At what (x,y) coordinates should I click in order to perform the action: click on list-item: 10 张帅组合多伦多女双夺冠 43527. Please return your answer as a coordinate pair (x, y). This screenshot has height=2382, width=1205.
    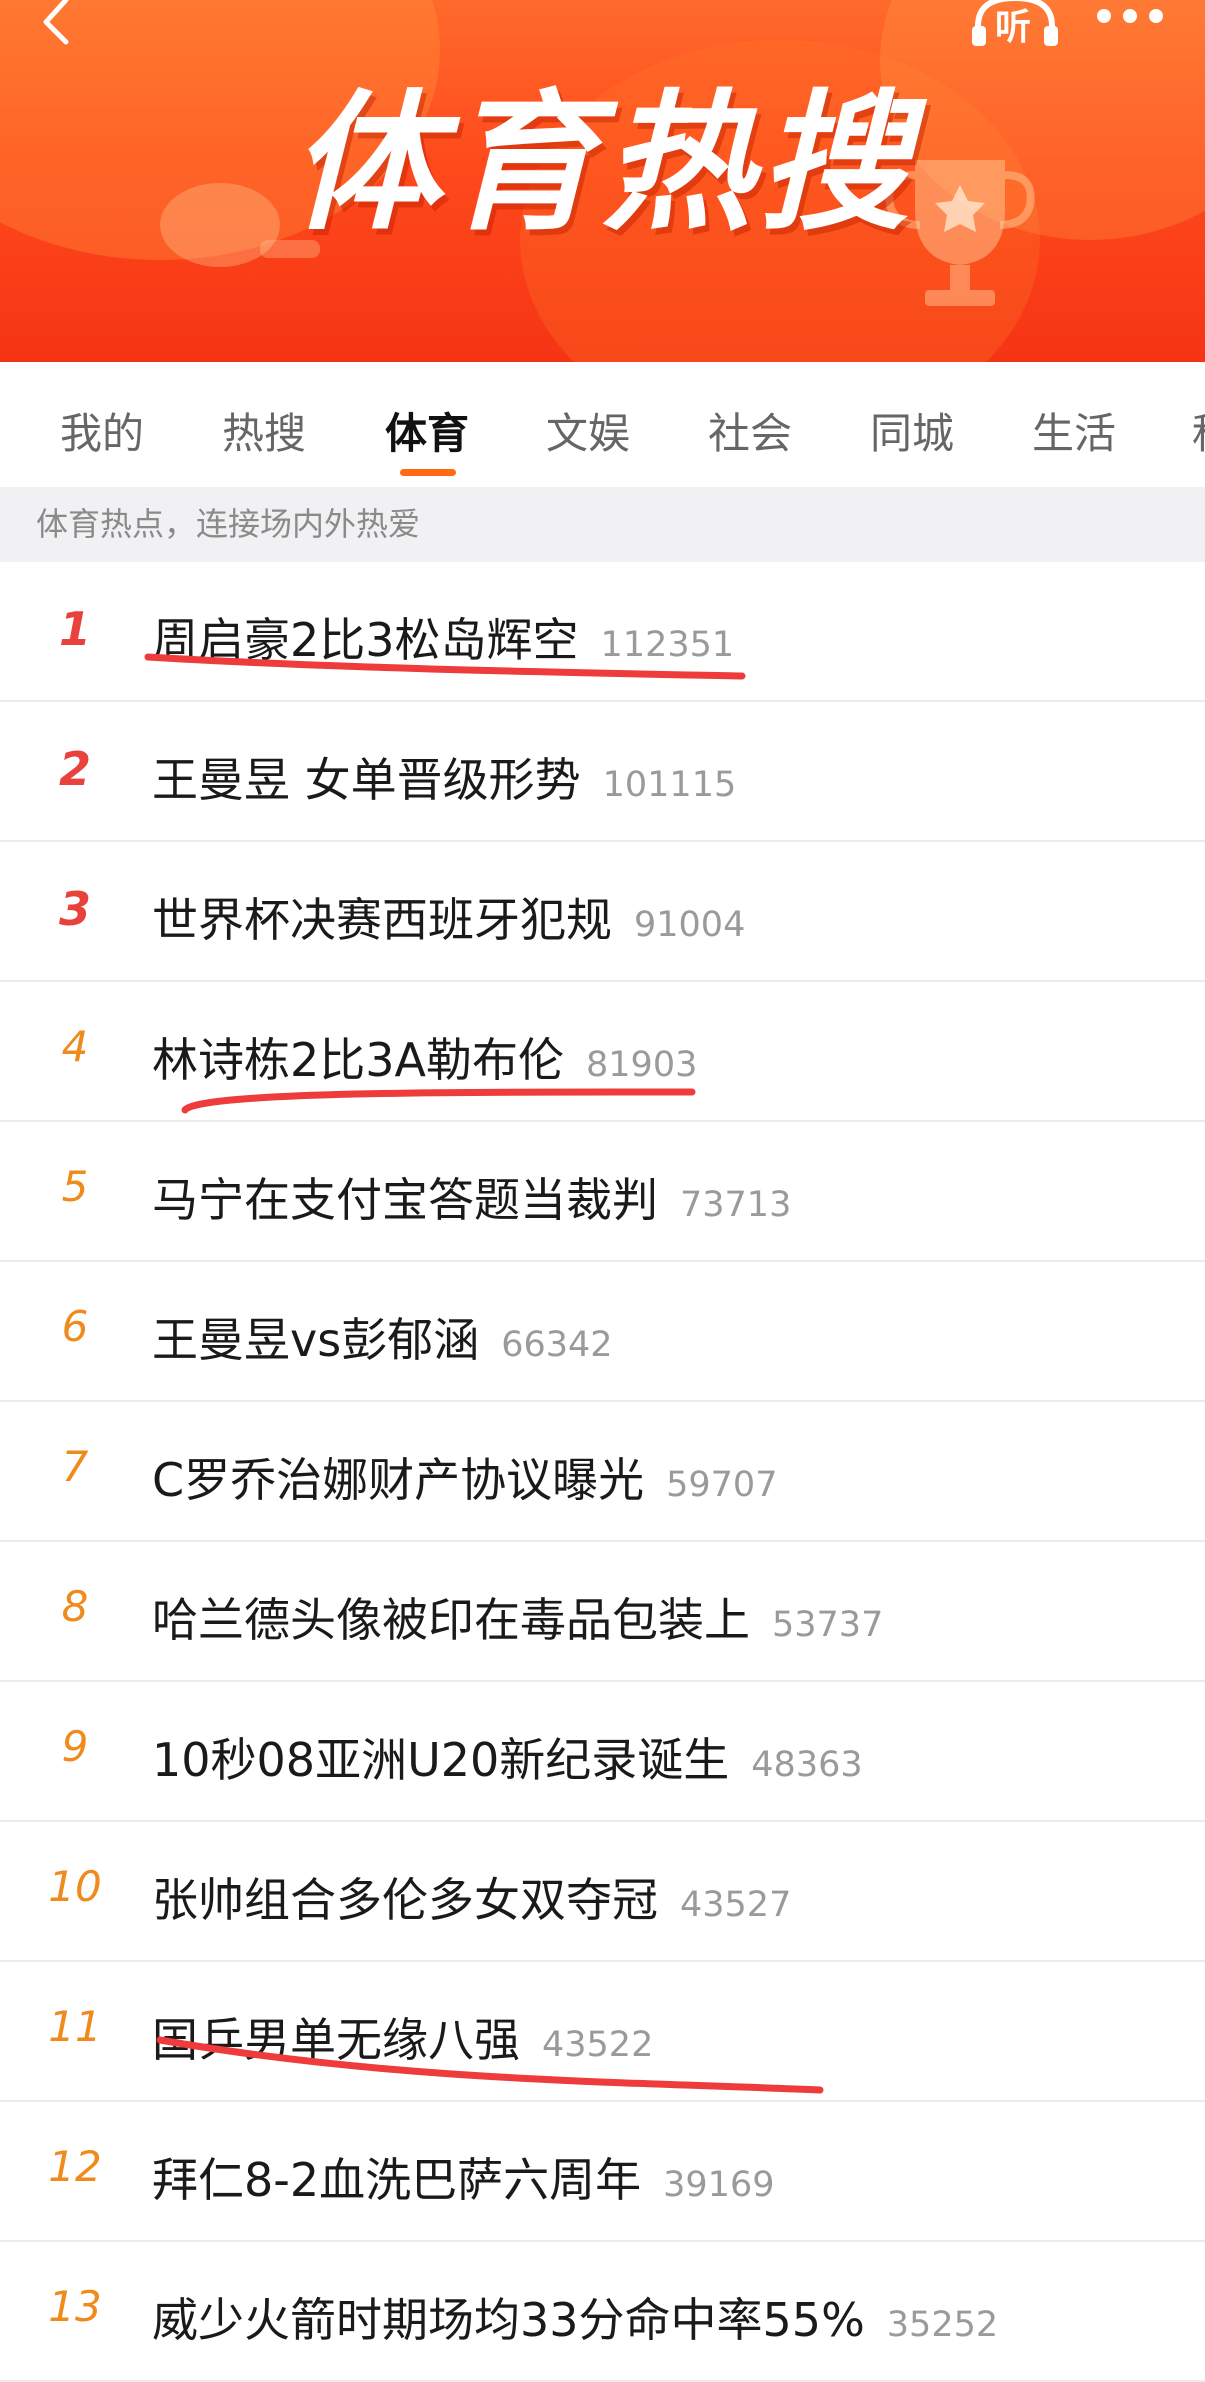
    Looking at the image, I should click on (602, 1892).